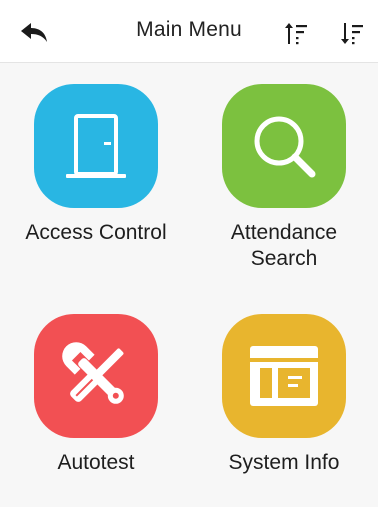 The image size is (378, 507). I want to click on sort-ascending-icon, so click(296, 34).